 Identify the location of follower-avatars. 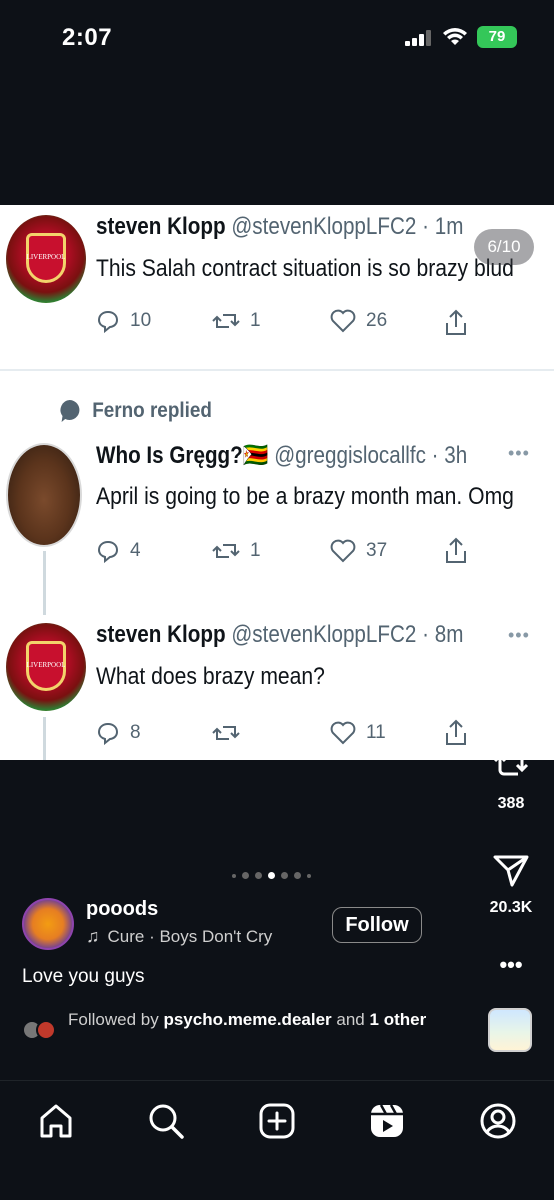
(42, 1030).